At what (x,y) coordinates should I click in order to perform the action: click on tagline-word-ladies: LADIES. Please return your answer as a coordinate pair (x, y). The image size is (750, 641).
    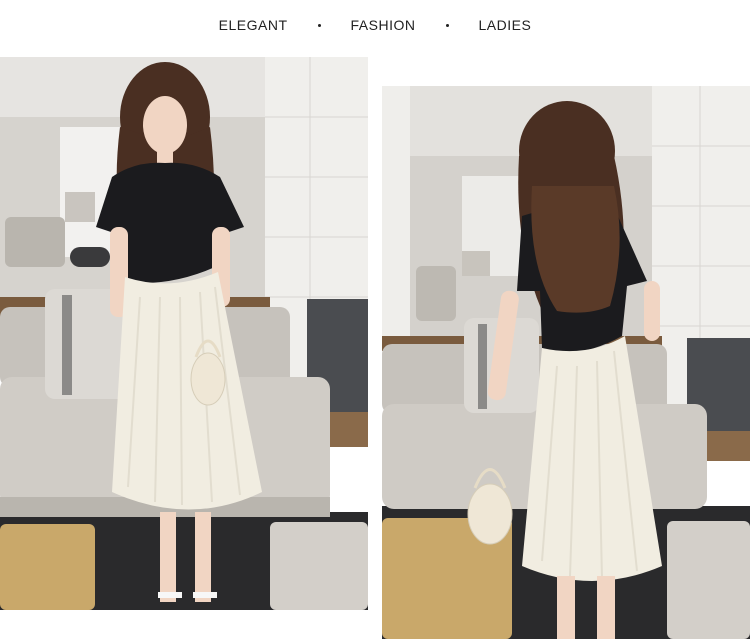
    Looking at the image, I should click on (505, 25).